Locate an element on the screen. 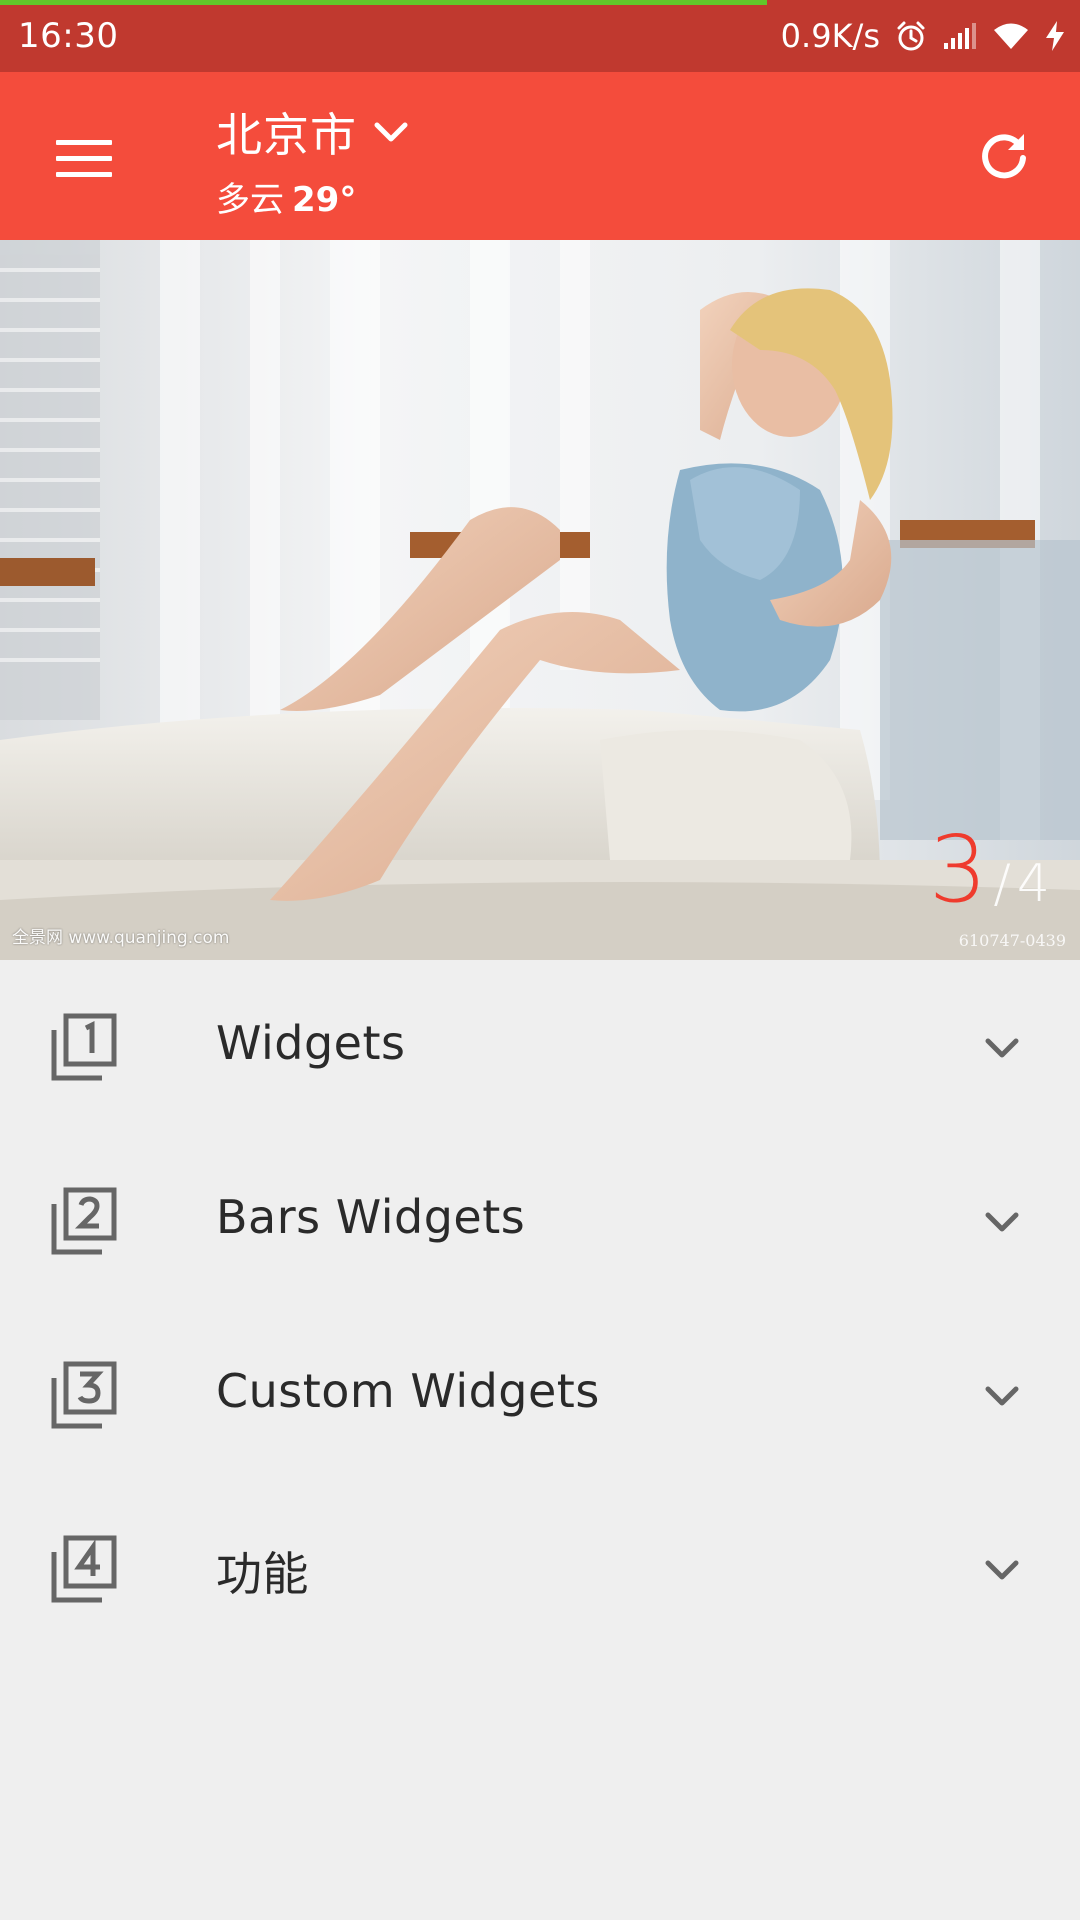 This screenshot has width=1080, height=1920. wifi-icon is located at coordinates (1011, 36).